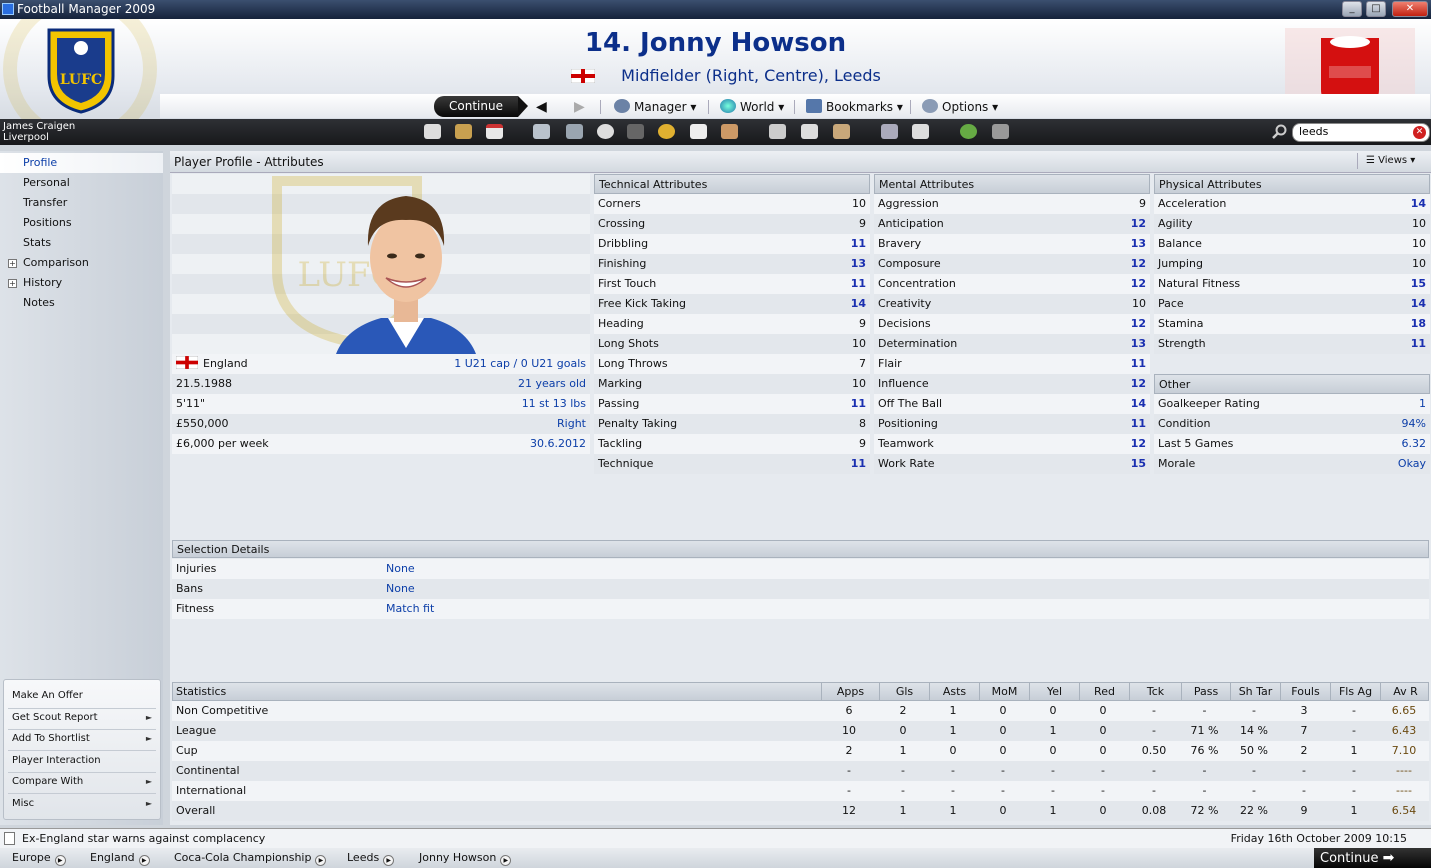 The width and height of the screenshot is (1431, 868). What do you see at coordinates (619, 203) in the screenshot?
I see `attribute-label: Corners` at bounding box center [619, 203].